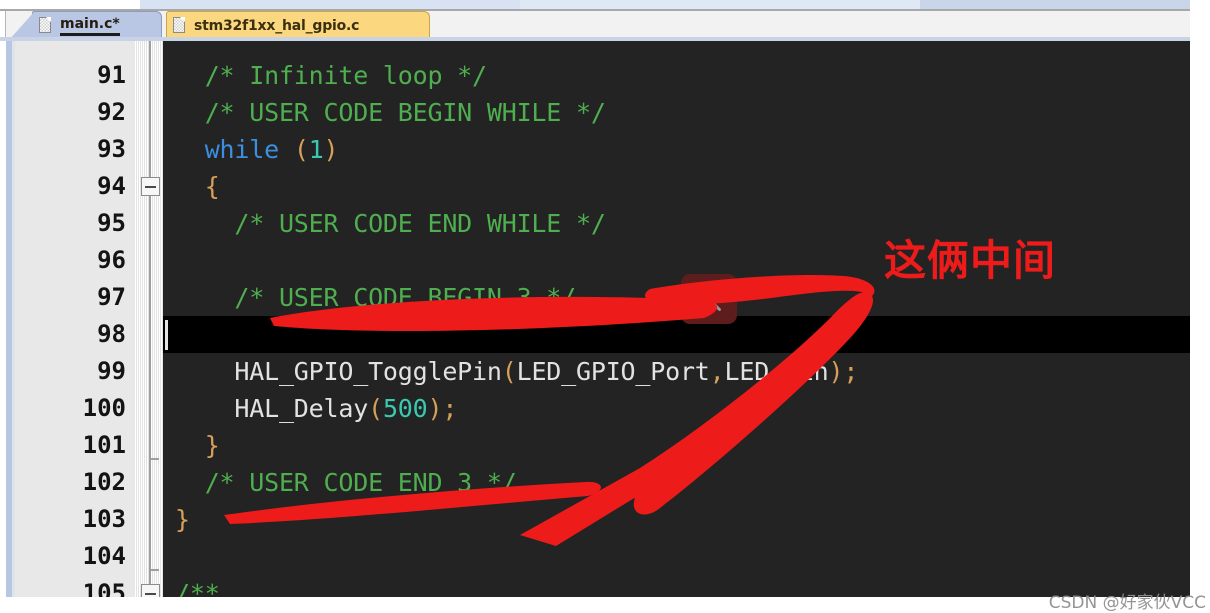 The height and width of the screenshot is (613, 1210). I want to click on code-line: /**, so click(676, 586).